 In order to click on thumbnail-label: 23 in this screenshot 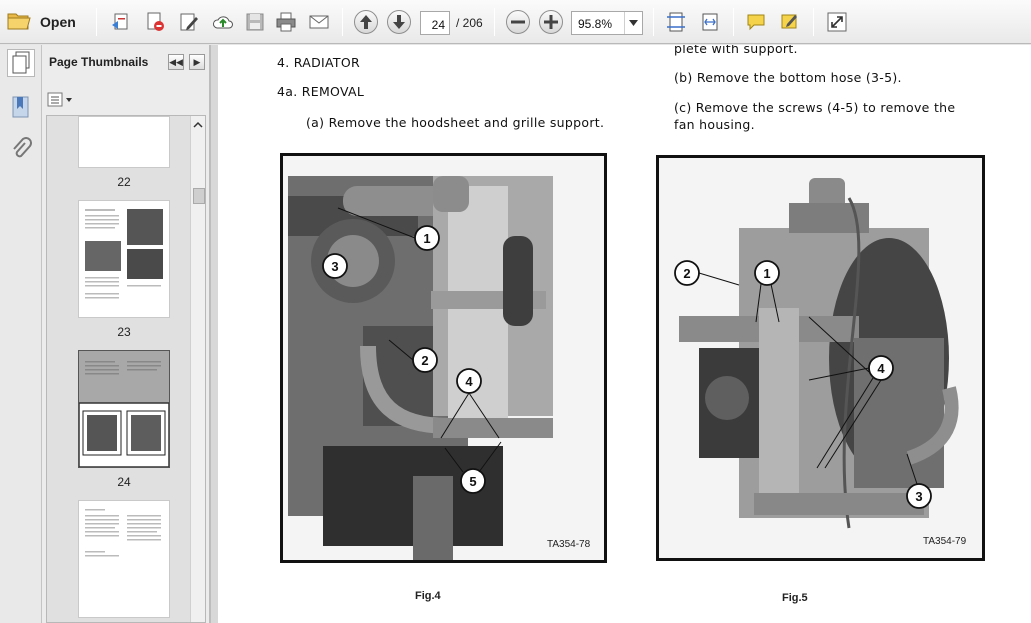, I will do `click(124, 332)`.